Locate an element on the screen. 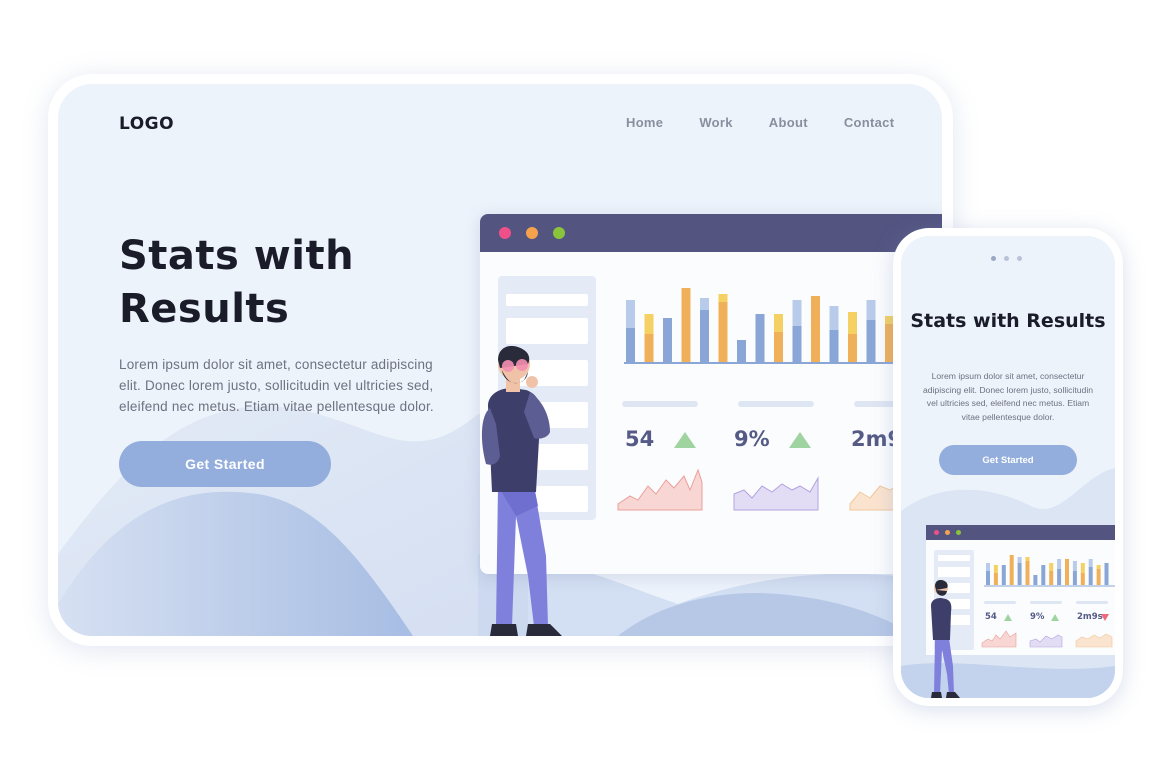  phone-stat-value: 2m9s is located at coordinates (1090, 617).